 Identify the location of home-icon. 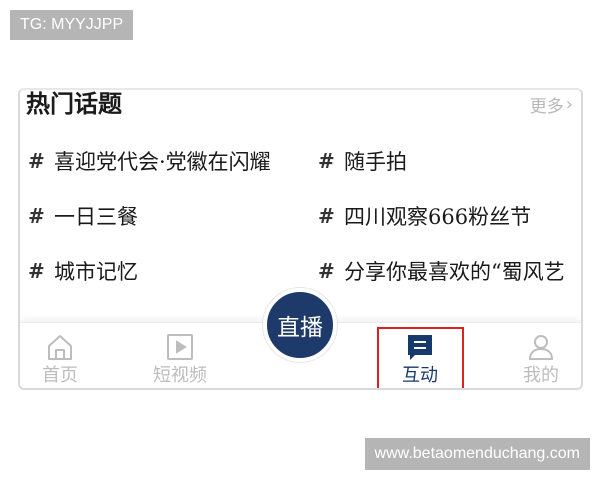
(60, 347).